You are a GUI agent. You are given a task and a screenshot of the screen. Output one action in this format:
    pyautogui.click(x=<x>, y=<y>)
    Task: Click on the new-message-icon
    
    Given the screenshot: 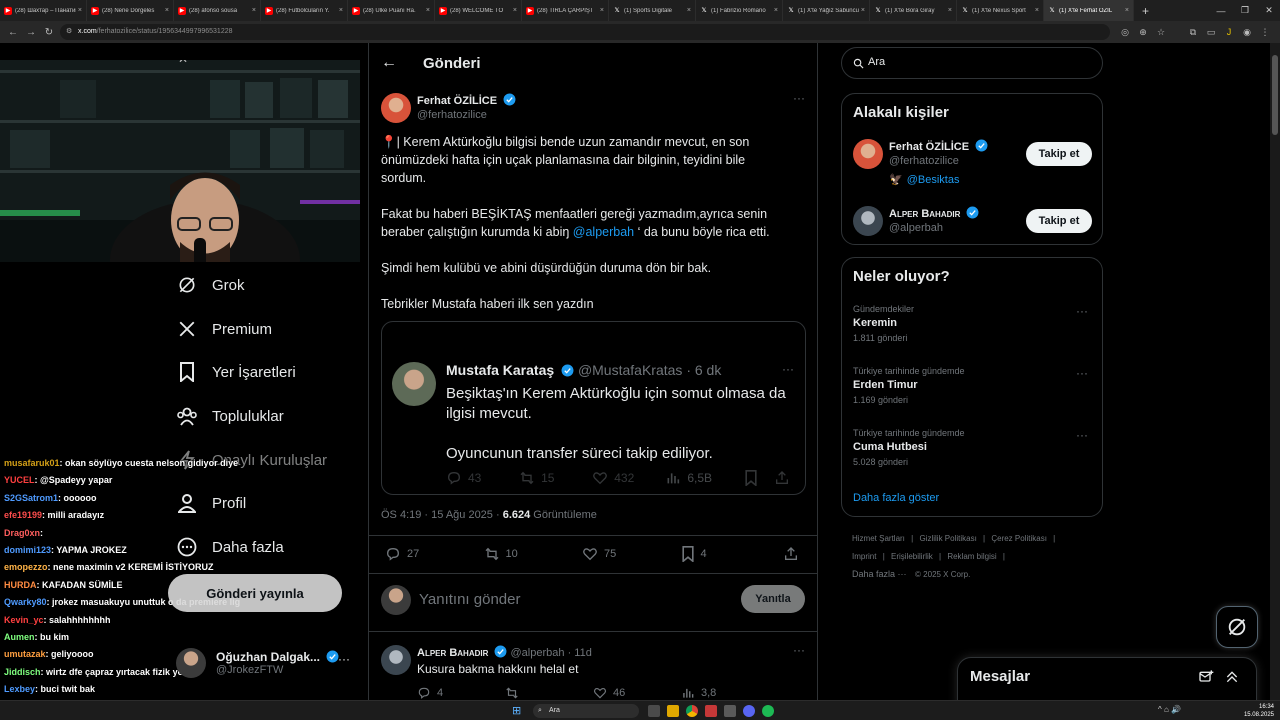 What is the action you would take?
    pyautogui.click(x=1206, y=677)
    